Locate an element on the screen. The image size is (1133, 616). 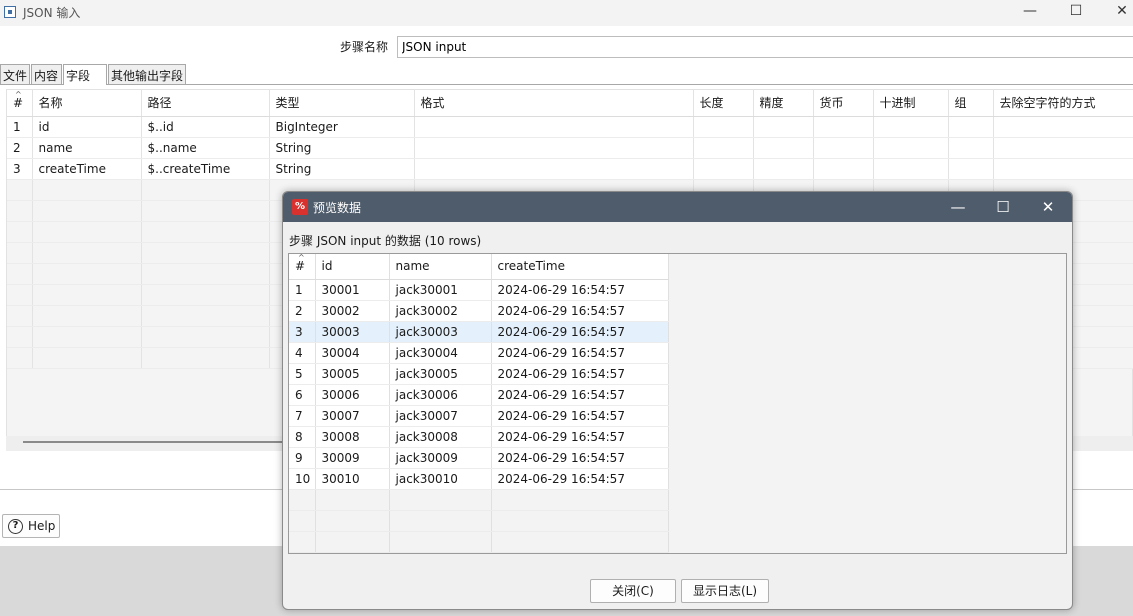
table-row: 1 id $..id BigInteger is located at coordinates (570, 127).